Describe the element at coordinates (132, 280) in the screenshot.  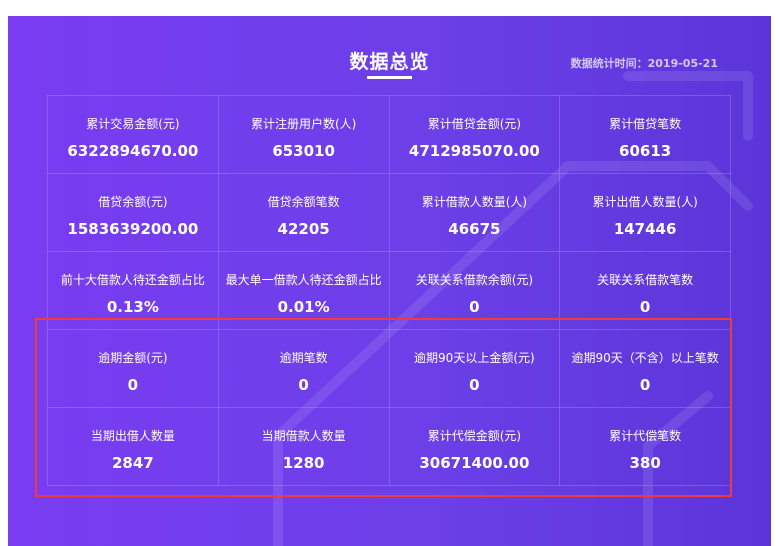
I see `stat-label: 前十大借款人待还金额占比` at that location.